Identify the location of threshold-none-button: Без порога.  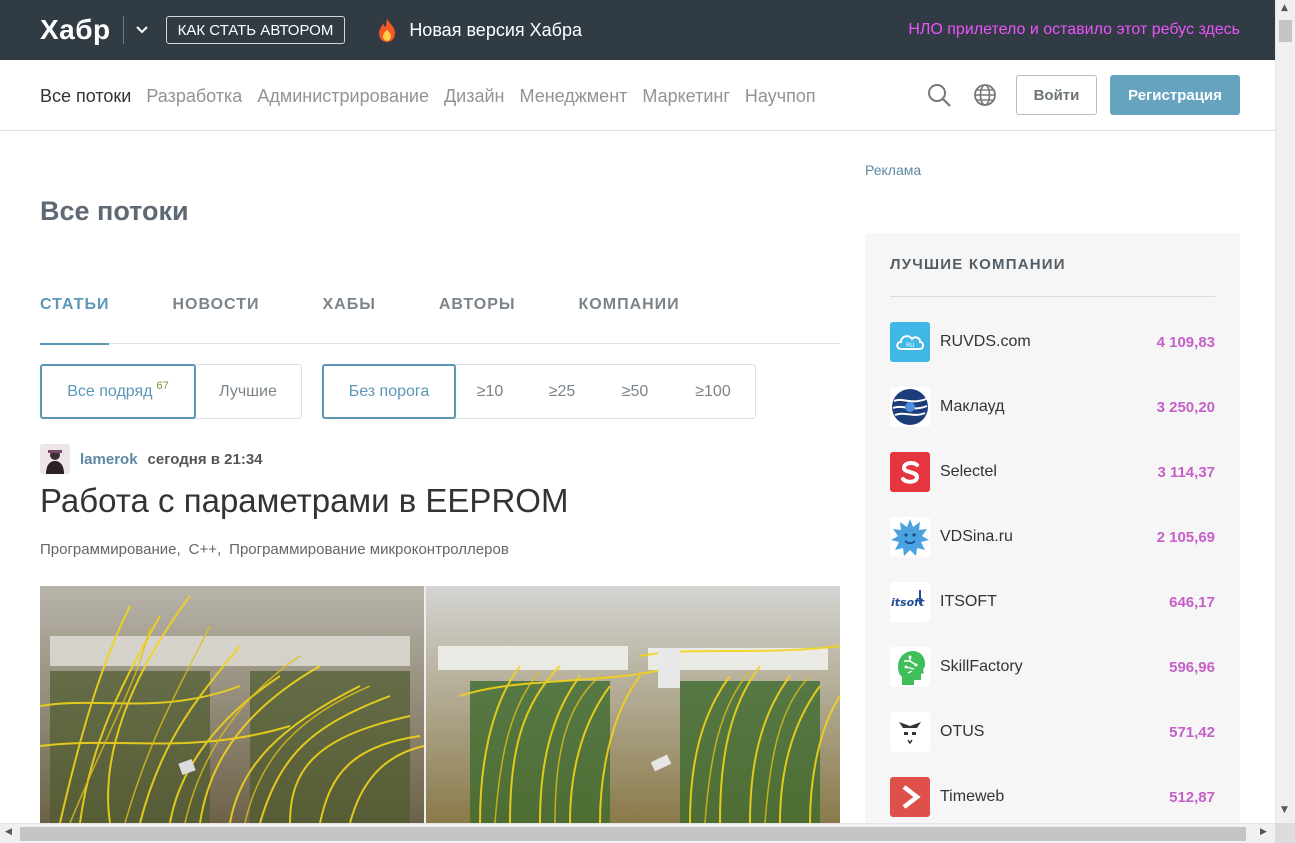
(389, 391).